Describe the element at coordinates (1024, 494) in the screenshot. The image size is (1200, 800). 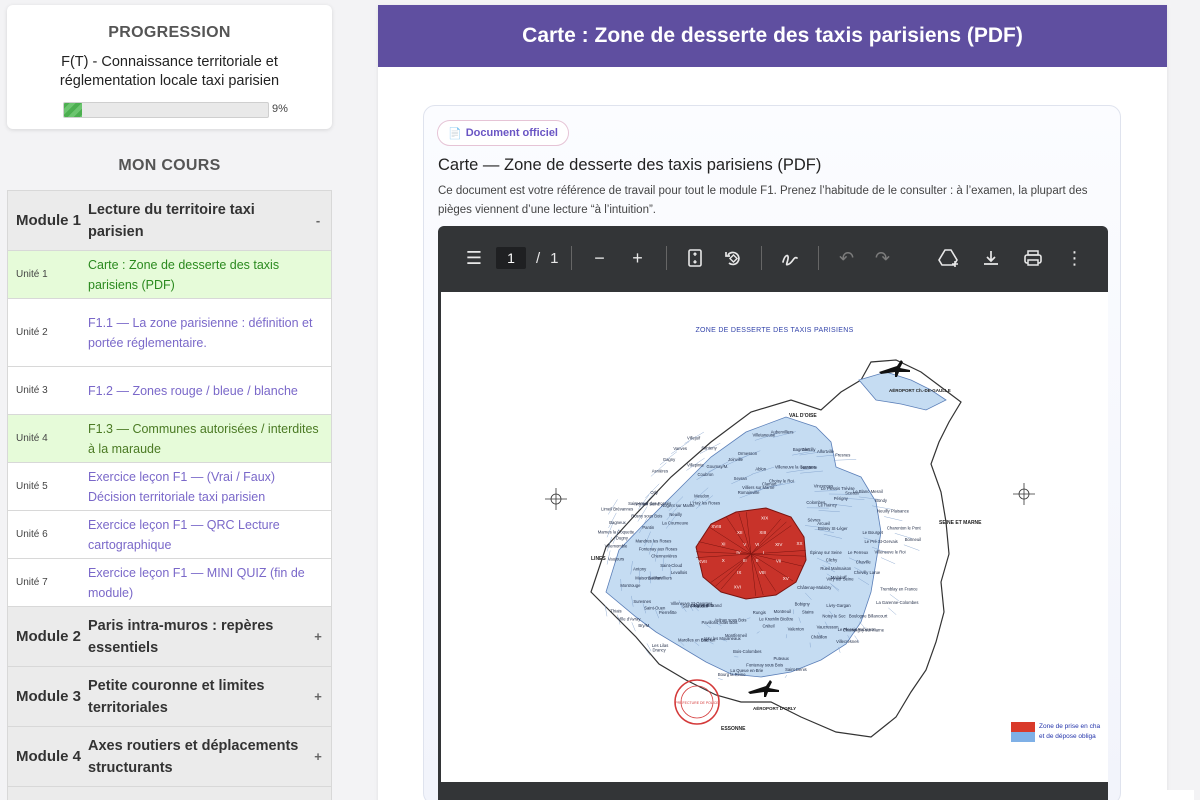
I see `crosshair-right-icon` at that location.